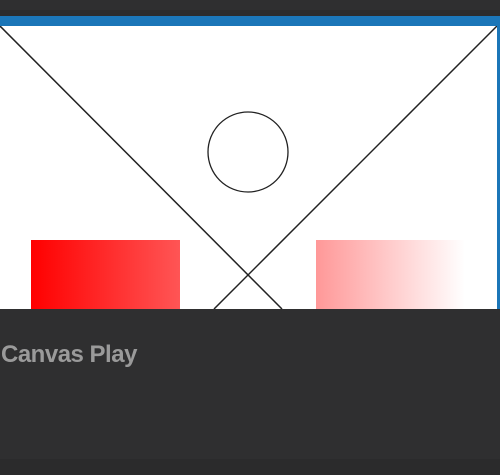  Describe the element at coordinates (69, 355) in the screenshot. I see `card-title: Canvas Play` at that location.